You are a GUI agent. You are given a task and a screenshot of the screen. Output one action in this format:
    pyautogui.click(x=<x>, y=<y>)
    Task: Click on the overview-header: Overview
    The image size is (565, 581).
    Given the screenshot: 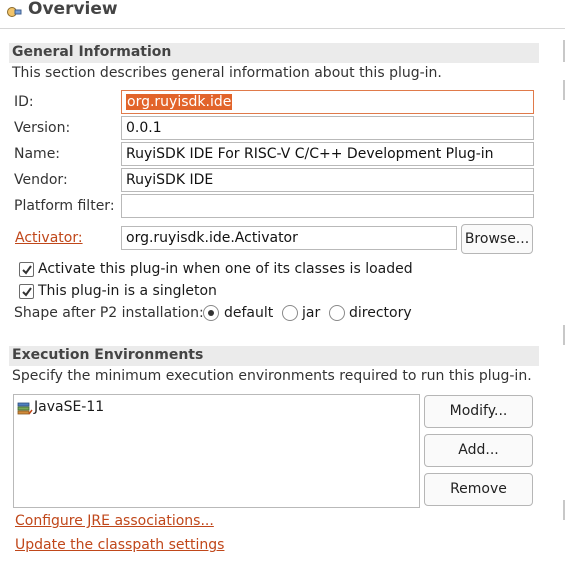 What is the action you would take?
    pyautogui.click(x=282, y=14)
    